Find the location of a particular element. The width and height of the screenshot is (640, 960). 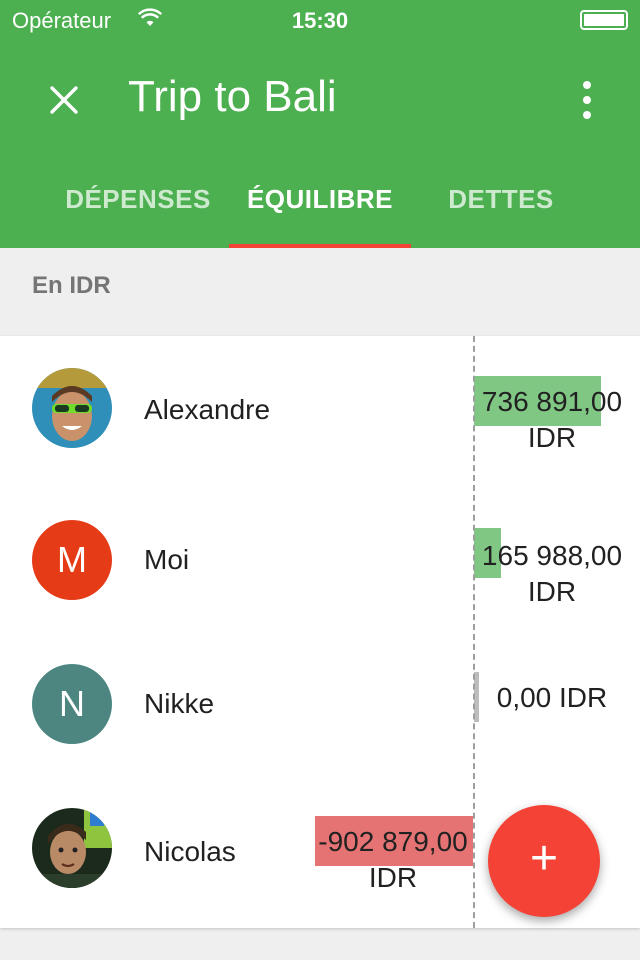

more-vert-icon is located at coordinates (587, 100).